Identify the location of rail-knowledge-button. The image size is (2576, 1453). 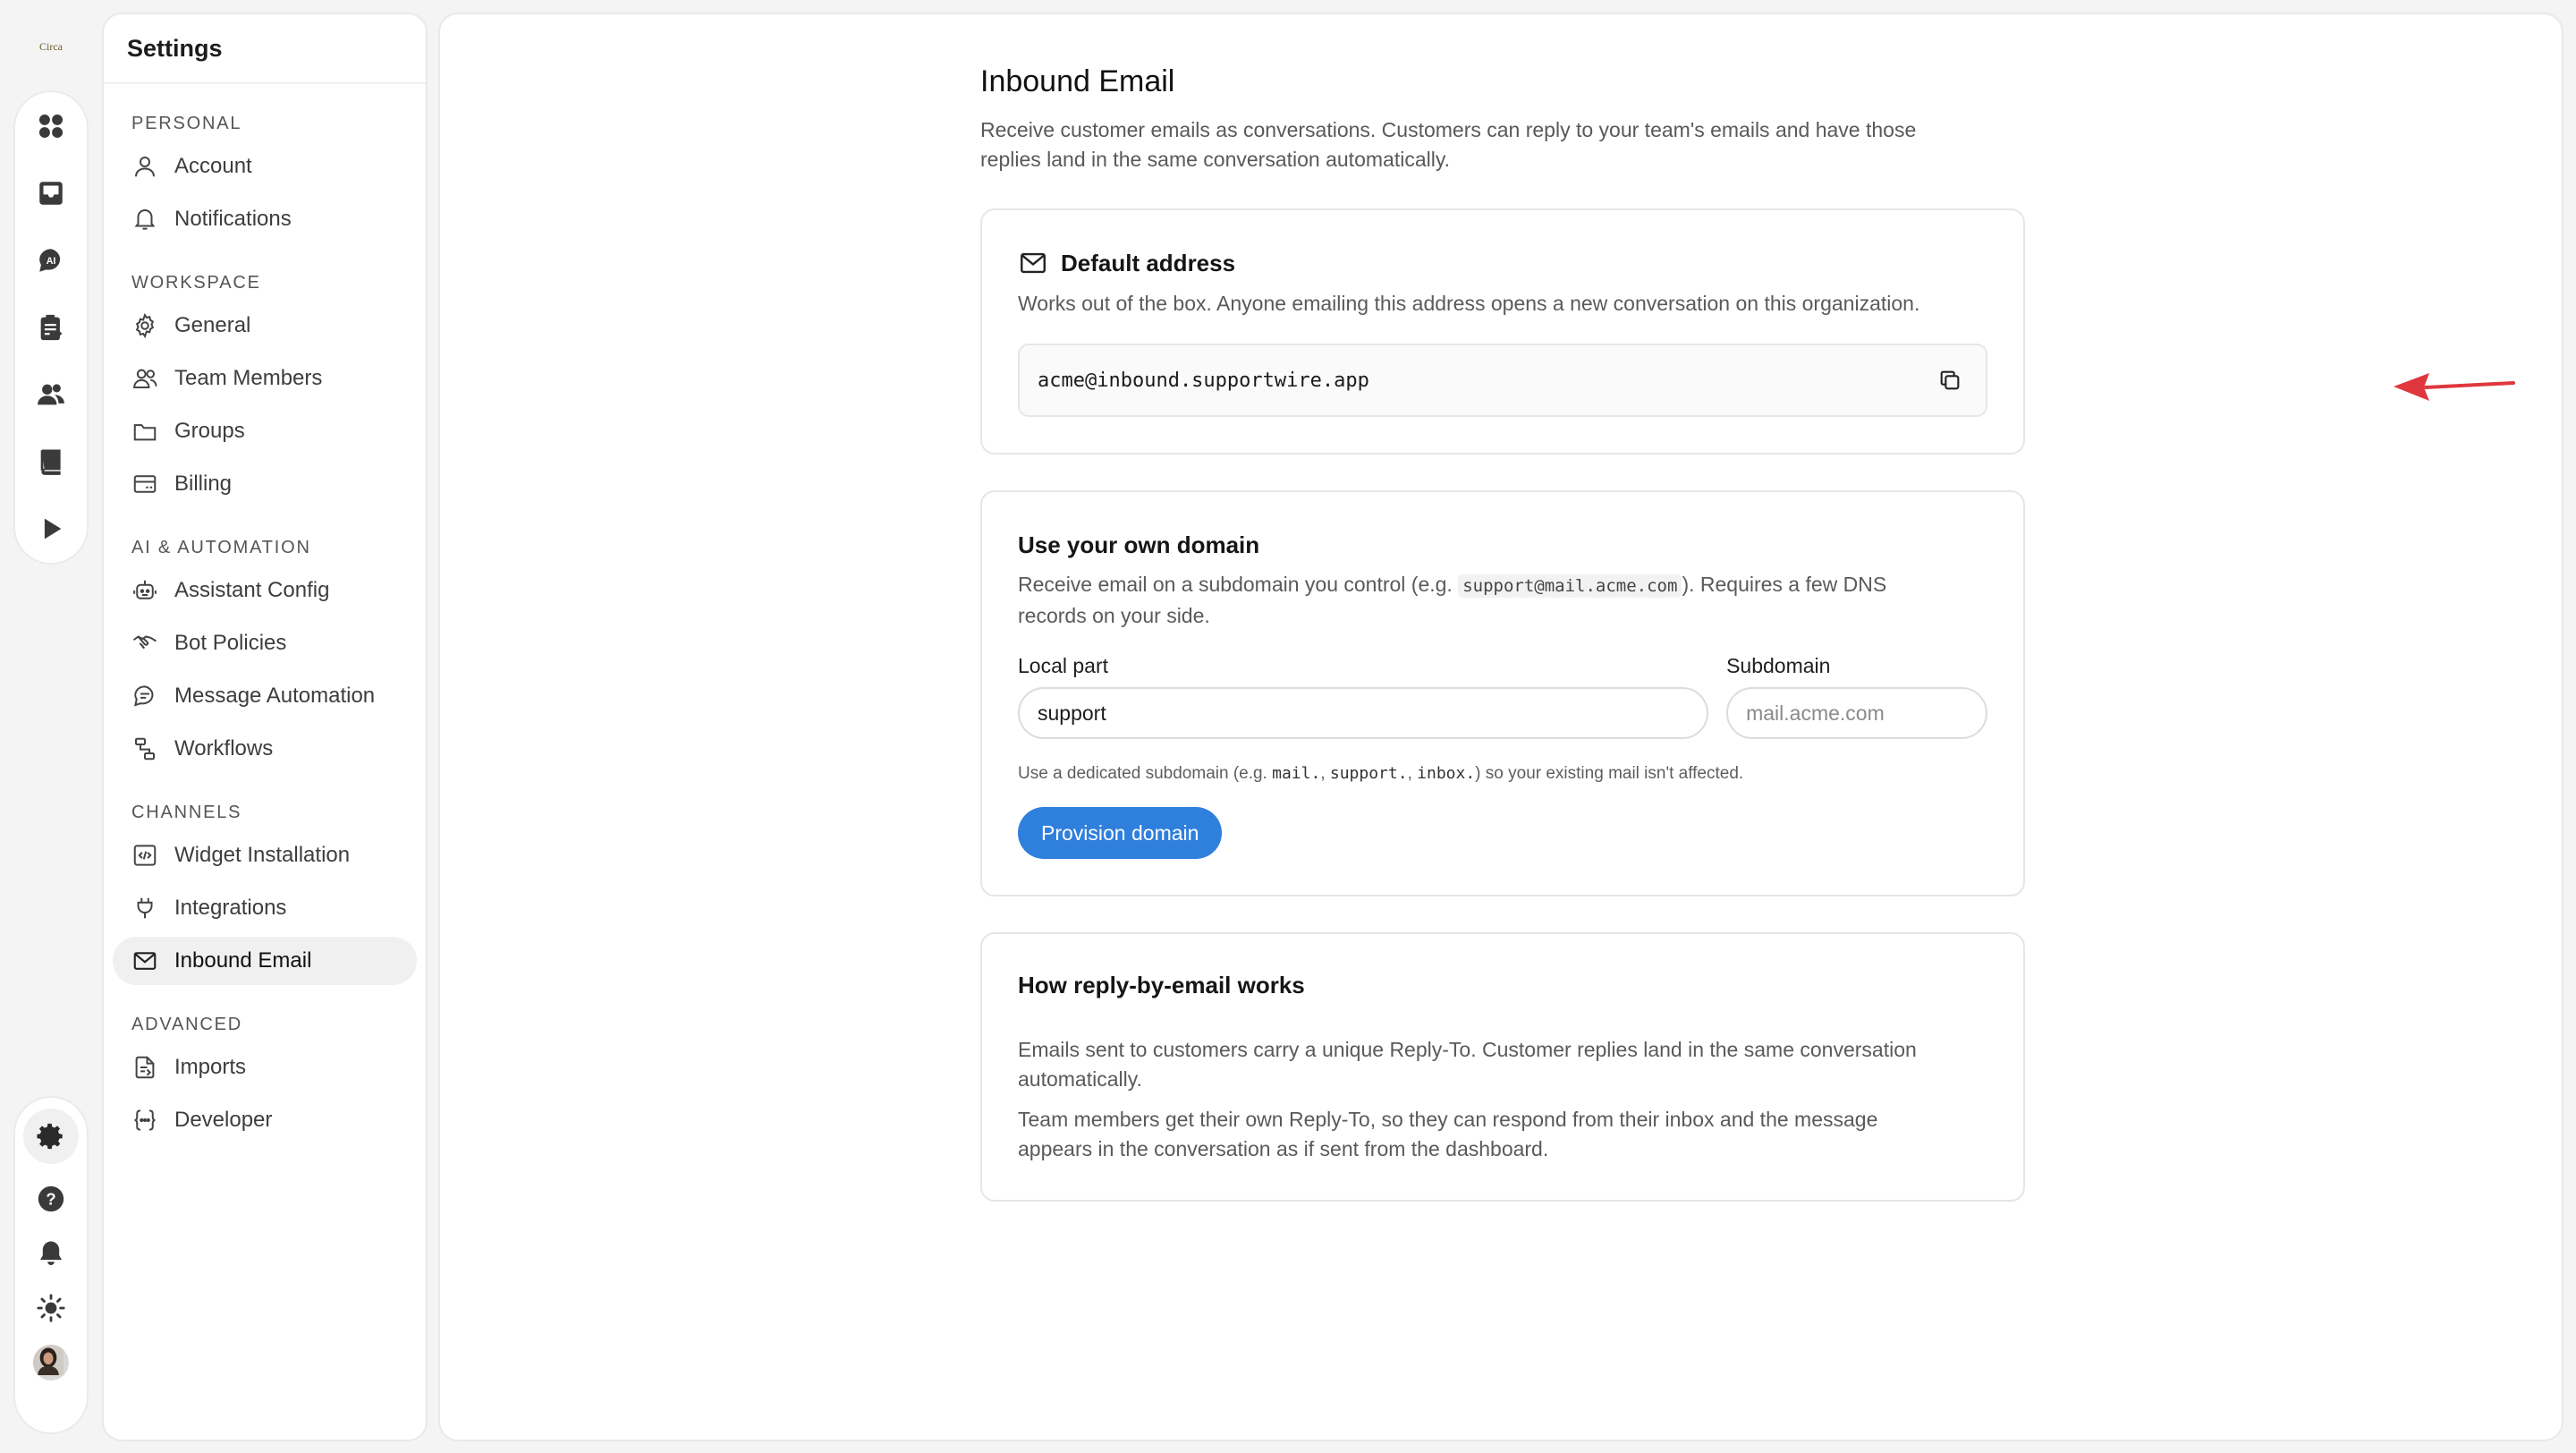
(51, 461).